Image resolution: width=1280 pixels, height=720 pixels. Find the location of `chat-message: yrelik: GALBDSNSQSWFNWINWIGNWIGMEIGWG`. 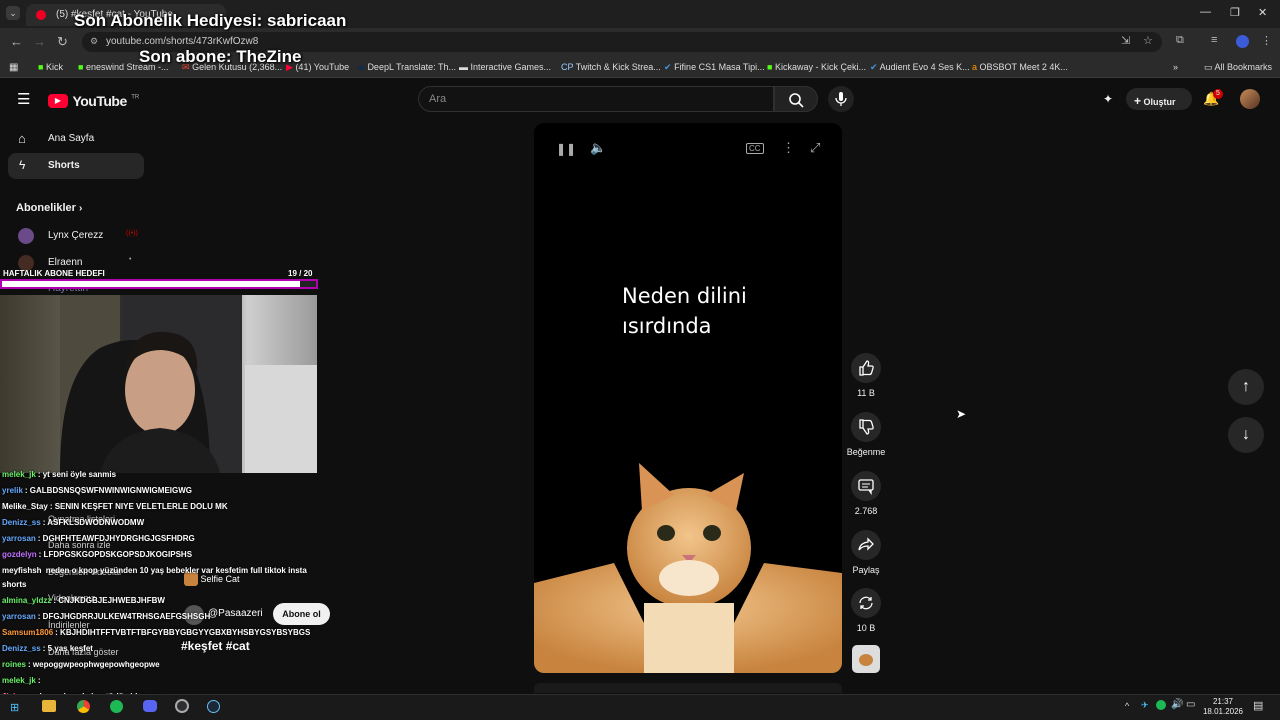

chat-message: yrelik: GALBDSNSQSWFNWINWIGNWIGMEIGWG is located at coordinates (97, 490).